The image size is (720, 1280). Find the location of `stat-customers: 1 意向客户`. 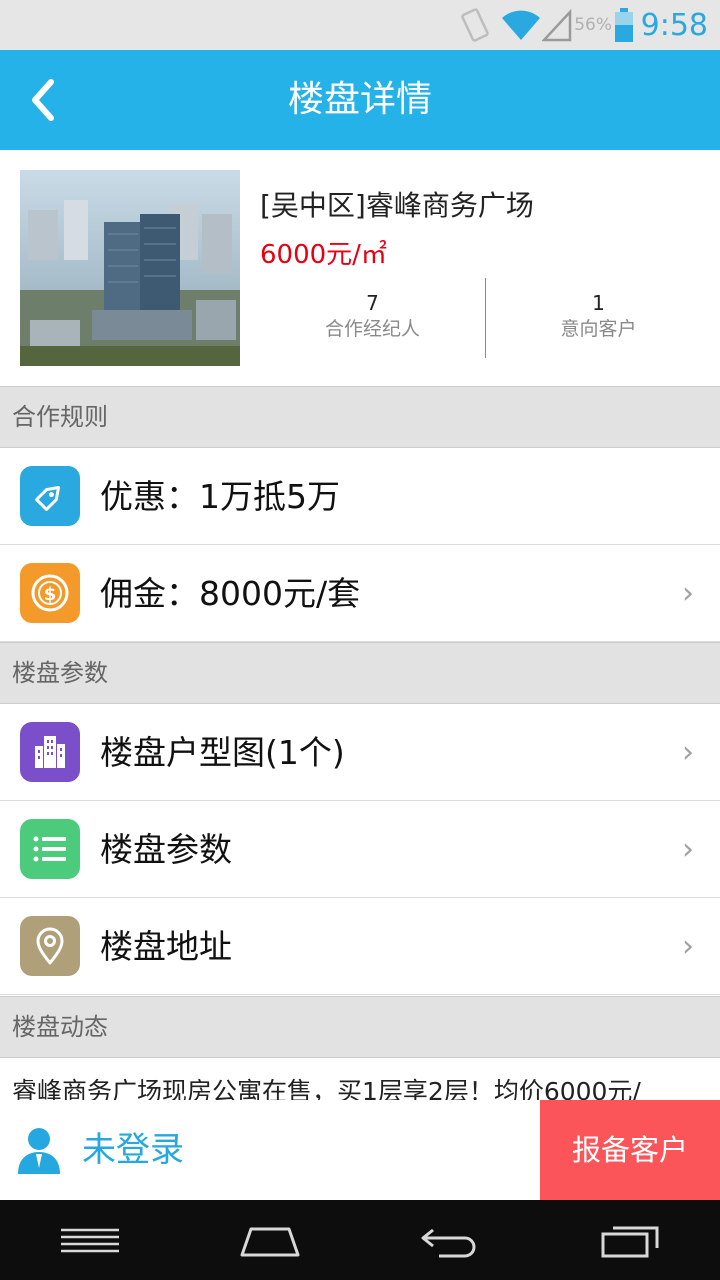

stat-customers: 1 意向客户 is located at coordinates (598, 316).